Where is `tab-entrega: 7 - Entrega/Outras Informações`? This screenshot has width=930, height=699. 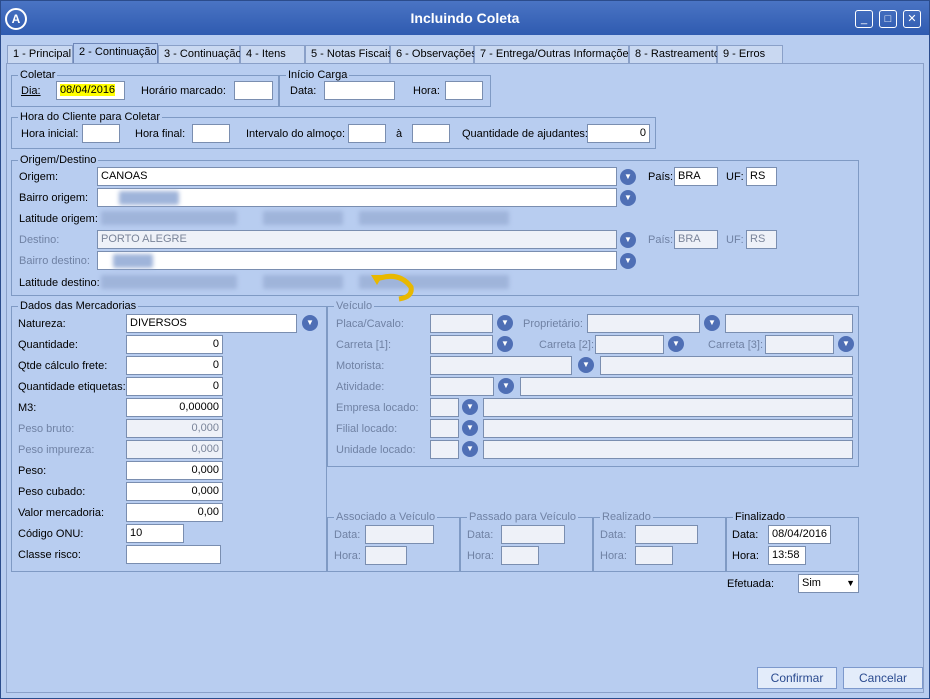
tab-entrega: 7 - Entrega/Outras Informações is located at coordinates (554, 54).